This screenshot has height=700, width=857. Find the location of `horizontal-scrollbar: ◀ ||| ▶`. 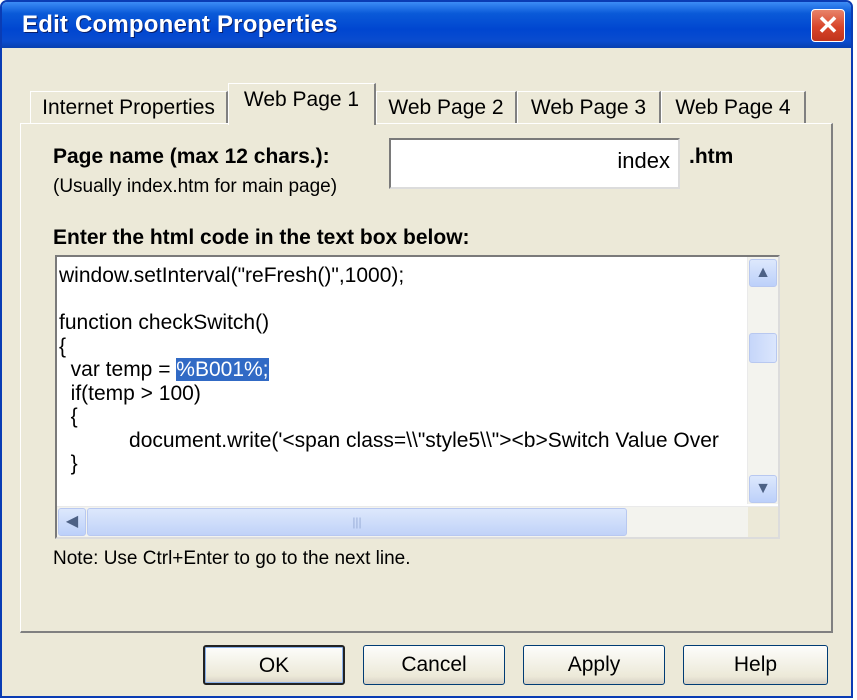

horizontal-scrollbar: ◀ ||| ▶ is located at coordinates (418, 521).